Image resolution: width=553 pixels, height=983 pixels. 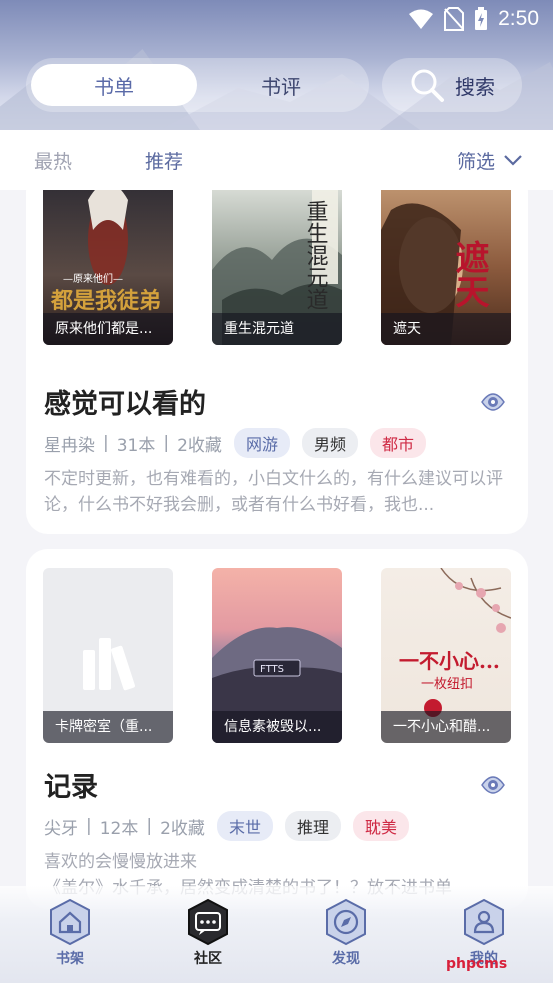 I want to click on tab-segment: 书单 书评, so click(x=197, y=85).